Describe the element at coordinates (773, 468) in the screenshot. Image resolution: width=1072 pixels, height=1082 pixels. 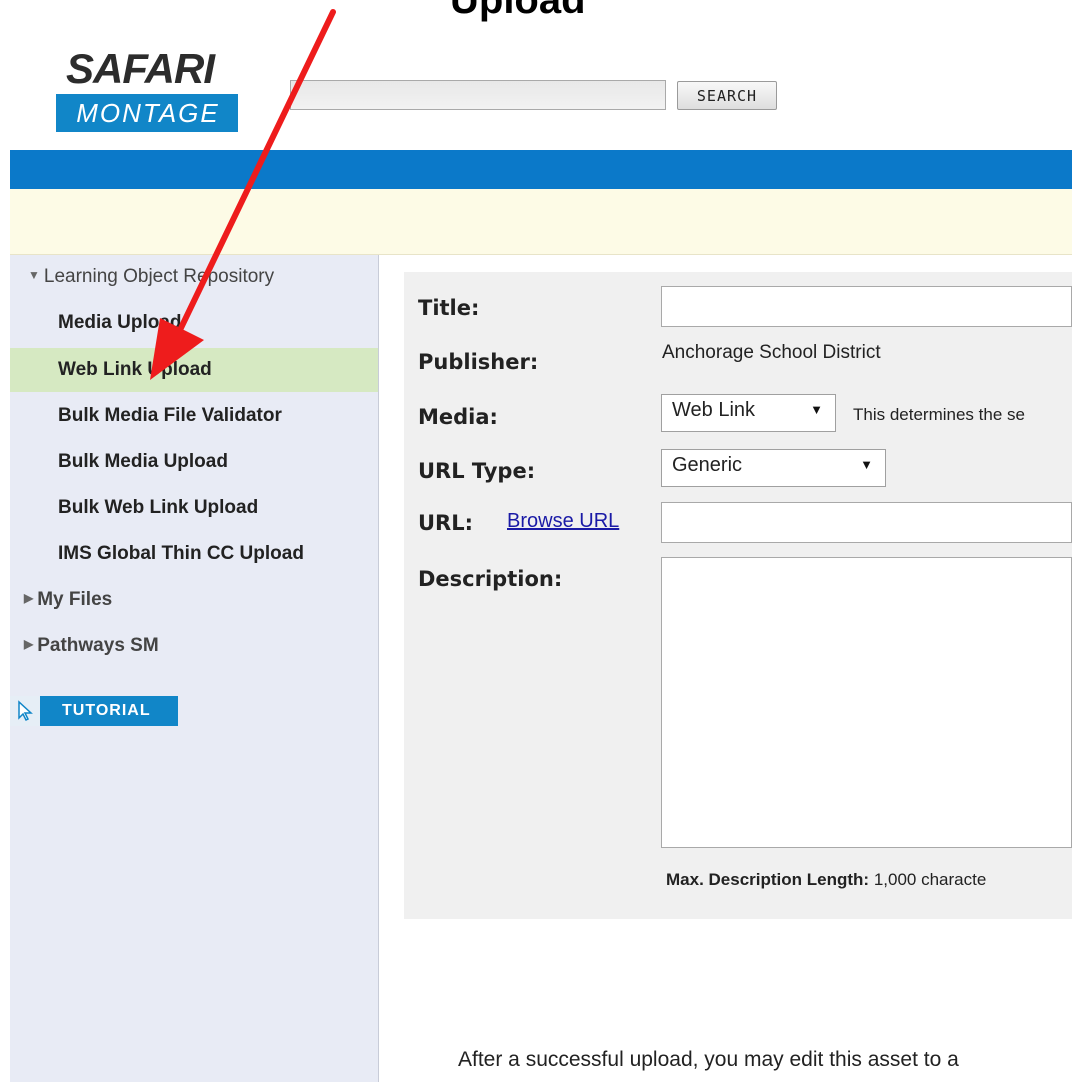
I see `url-type-select: Generic ▼` at that location.